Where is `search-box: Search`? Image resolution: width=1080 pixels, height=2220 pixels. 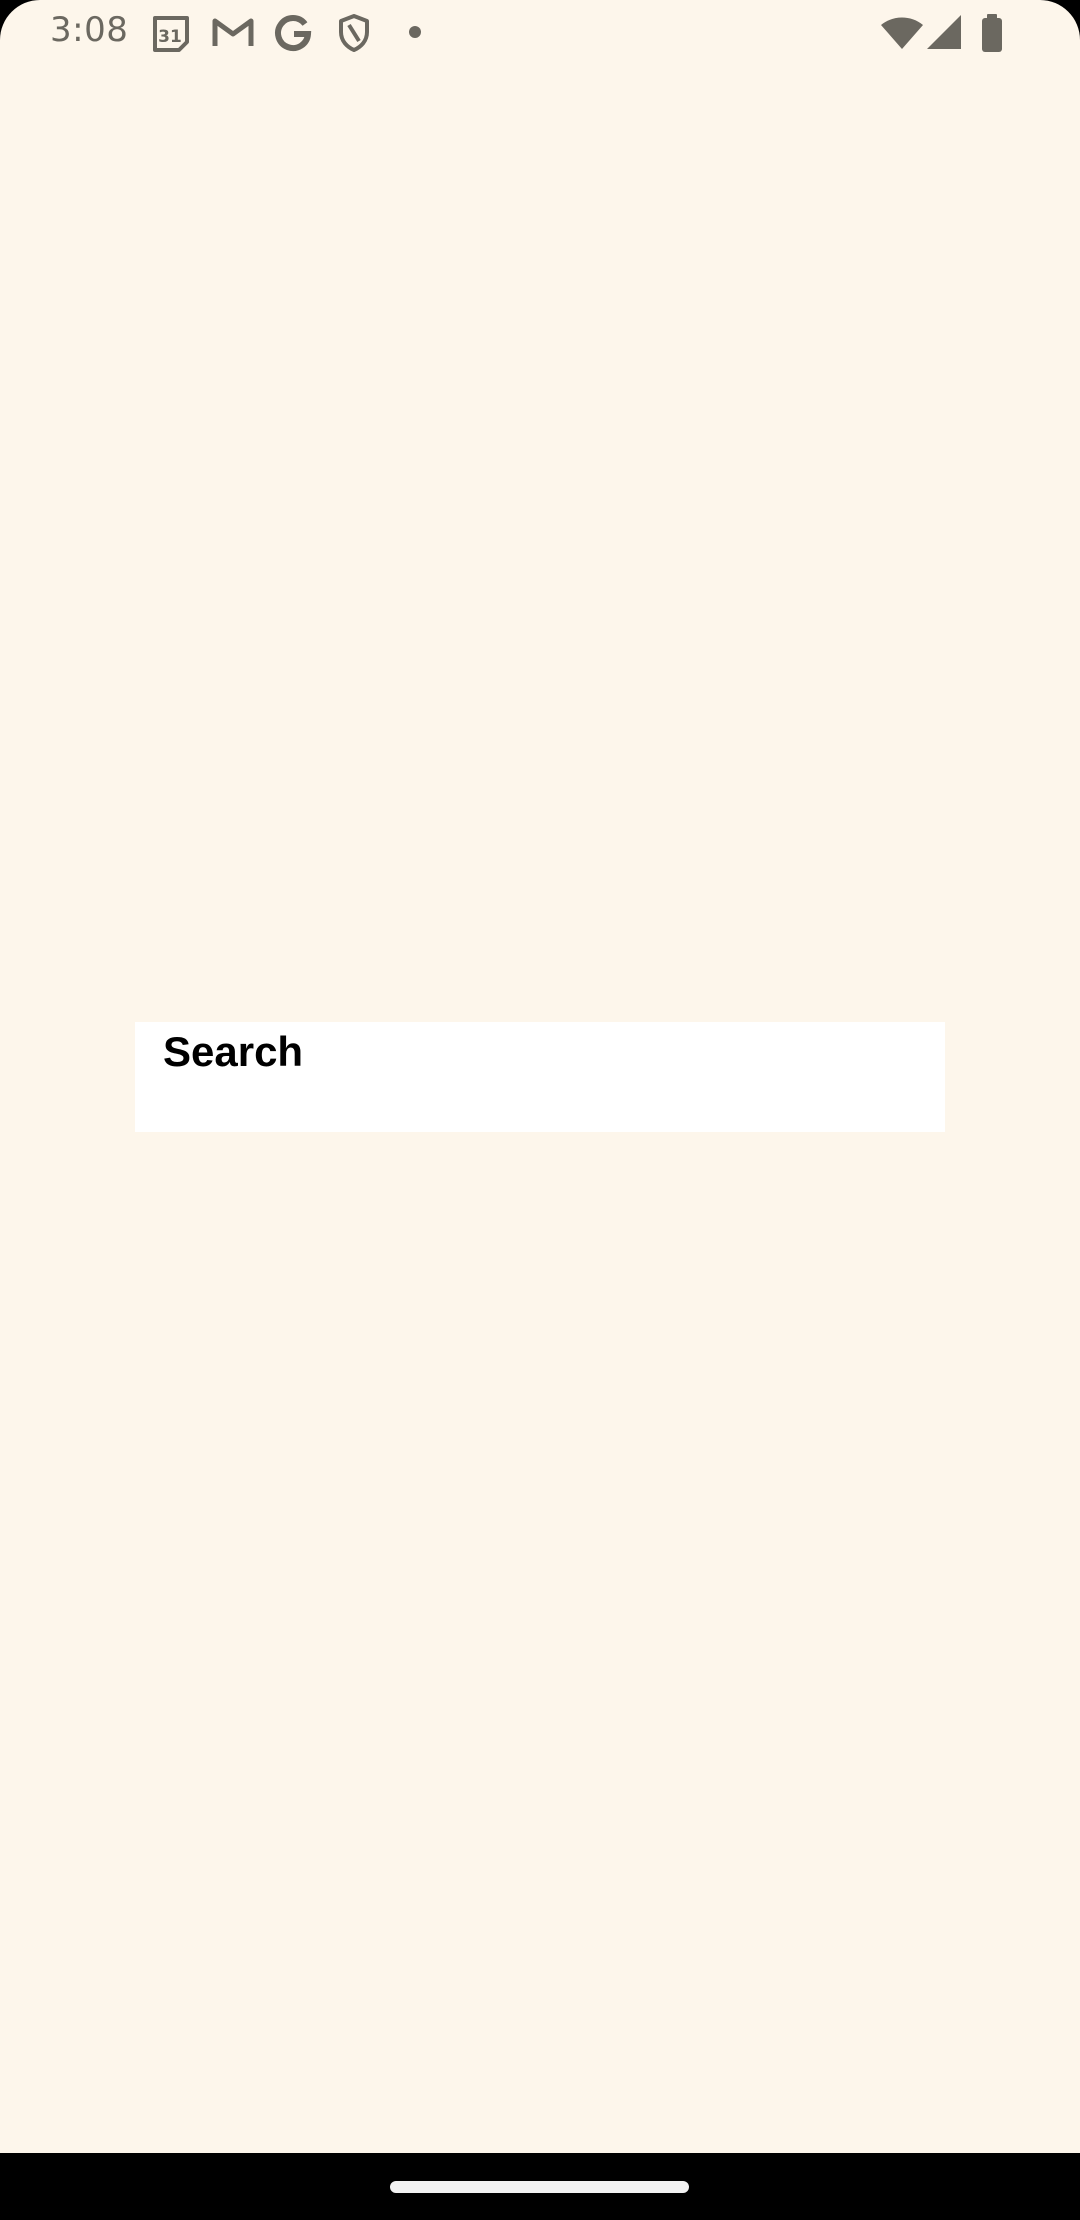
search-box: Search is located at coordinates (540, 1077).